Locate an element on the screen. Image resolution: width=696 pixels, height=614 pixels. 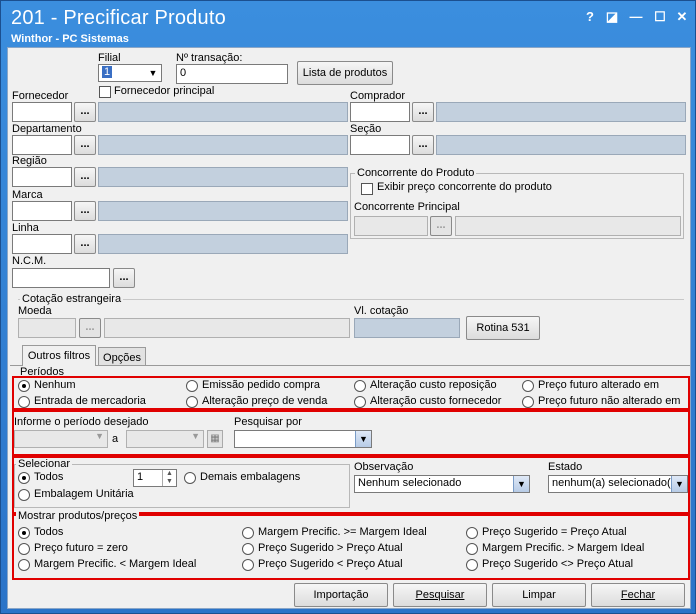
selecionar-radio-todos is located at coordinates (24, 478).